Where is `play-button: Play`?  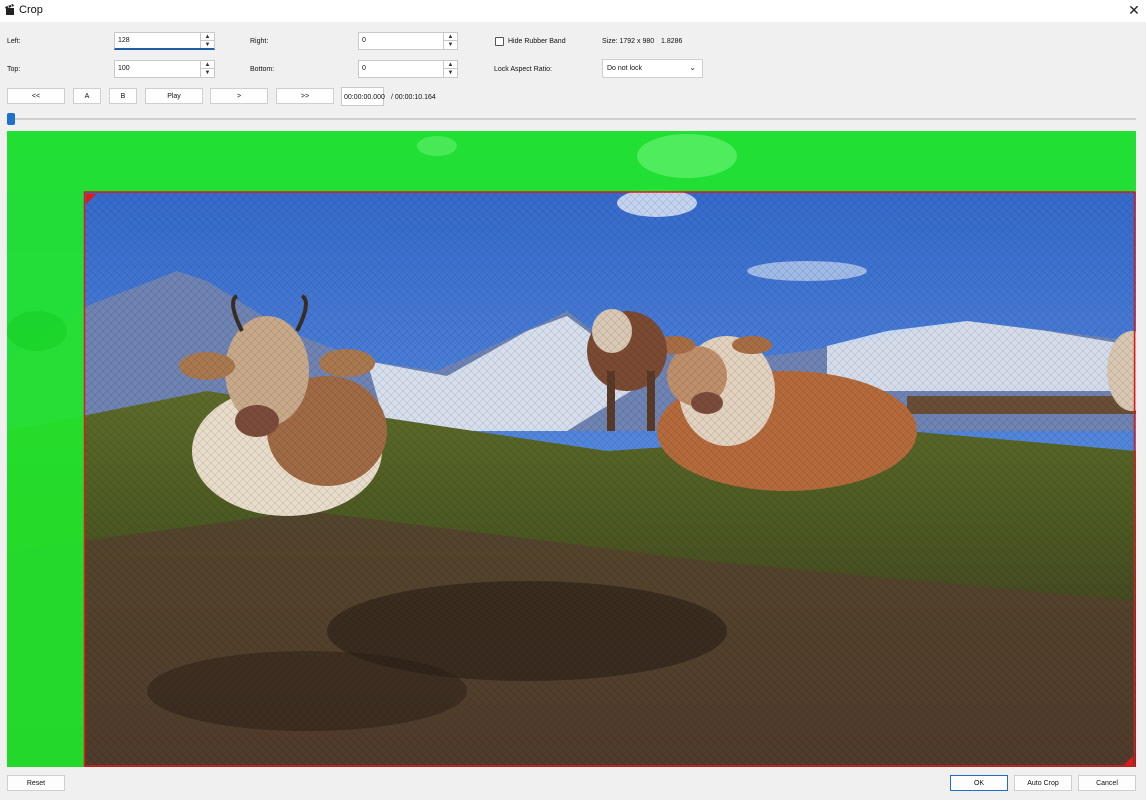 play-button: Play is located at coordinates (174, 96).